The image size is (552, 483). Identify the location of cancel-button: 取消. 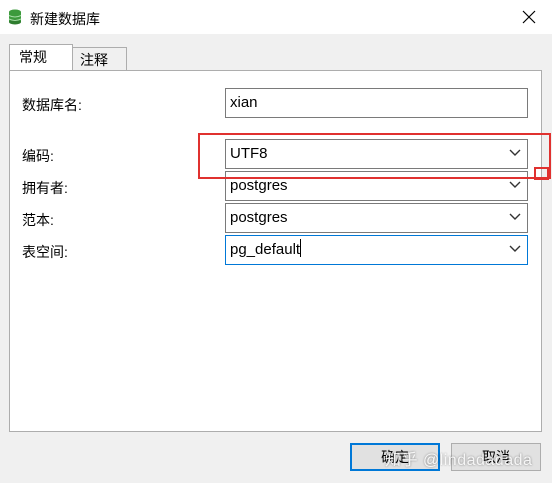
(496, 457).